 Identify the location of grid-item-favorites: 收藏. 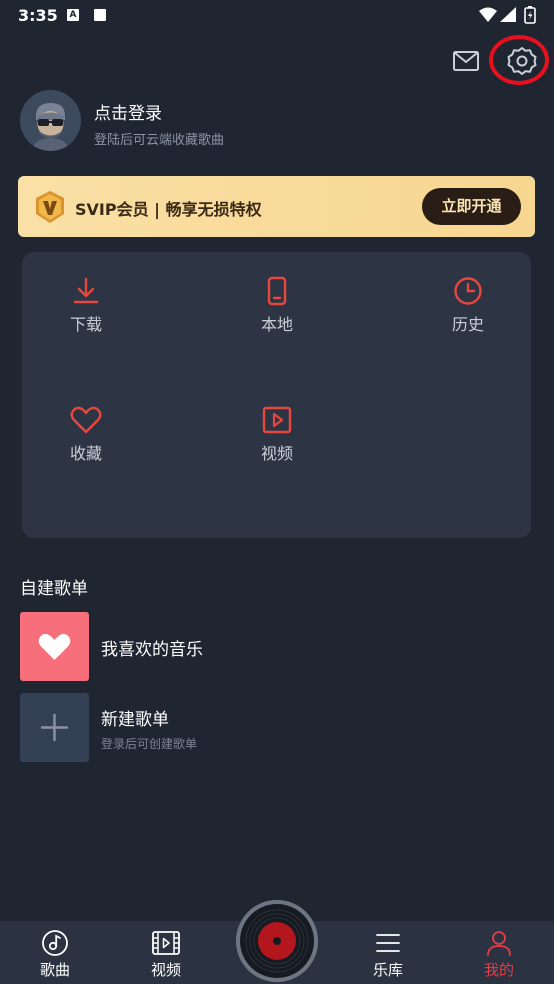
(86, 440).